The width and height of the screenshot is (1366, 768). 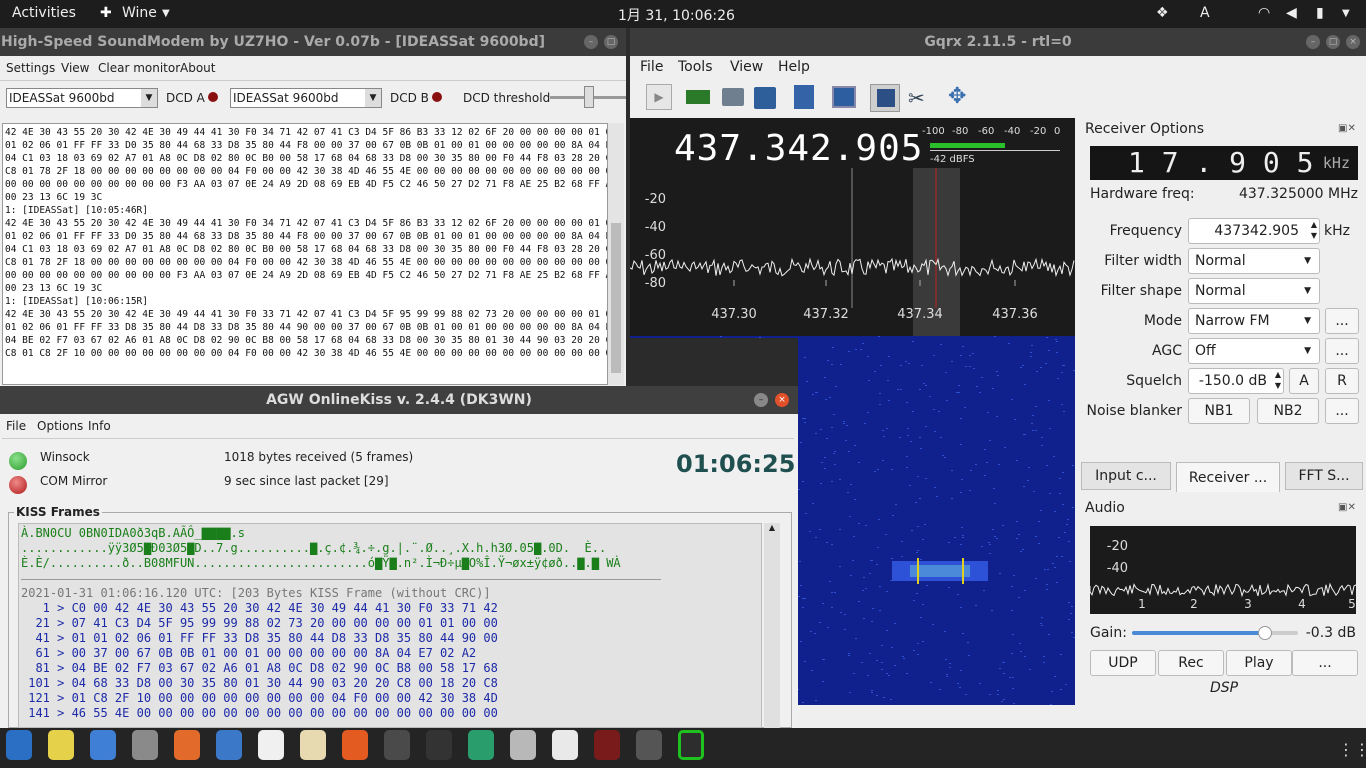 I want to click on scrollbar-thumb, so click(x=616, y=298).